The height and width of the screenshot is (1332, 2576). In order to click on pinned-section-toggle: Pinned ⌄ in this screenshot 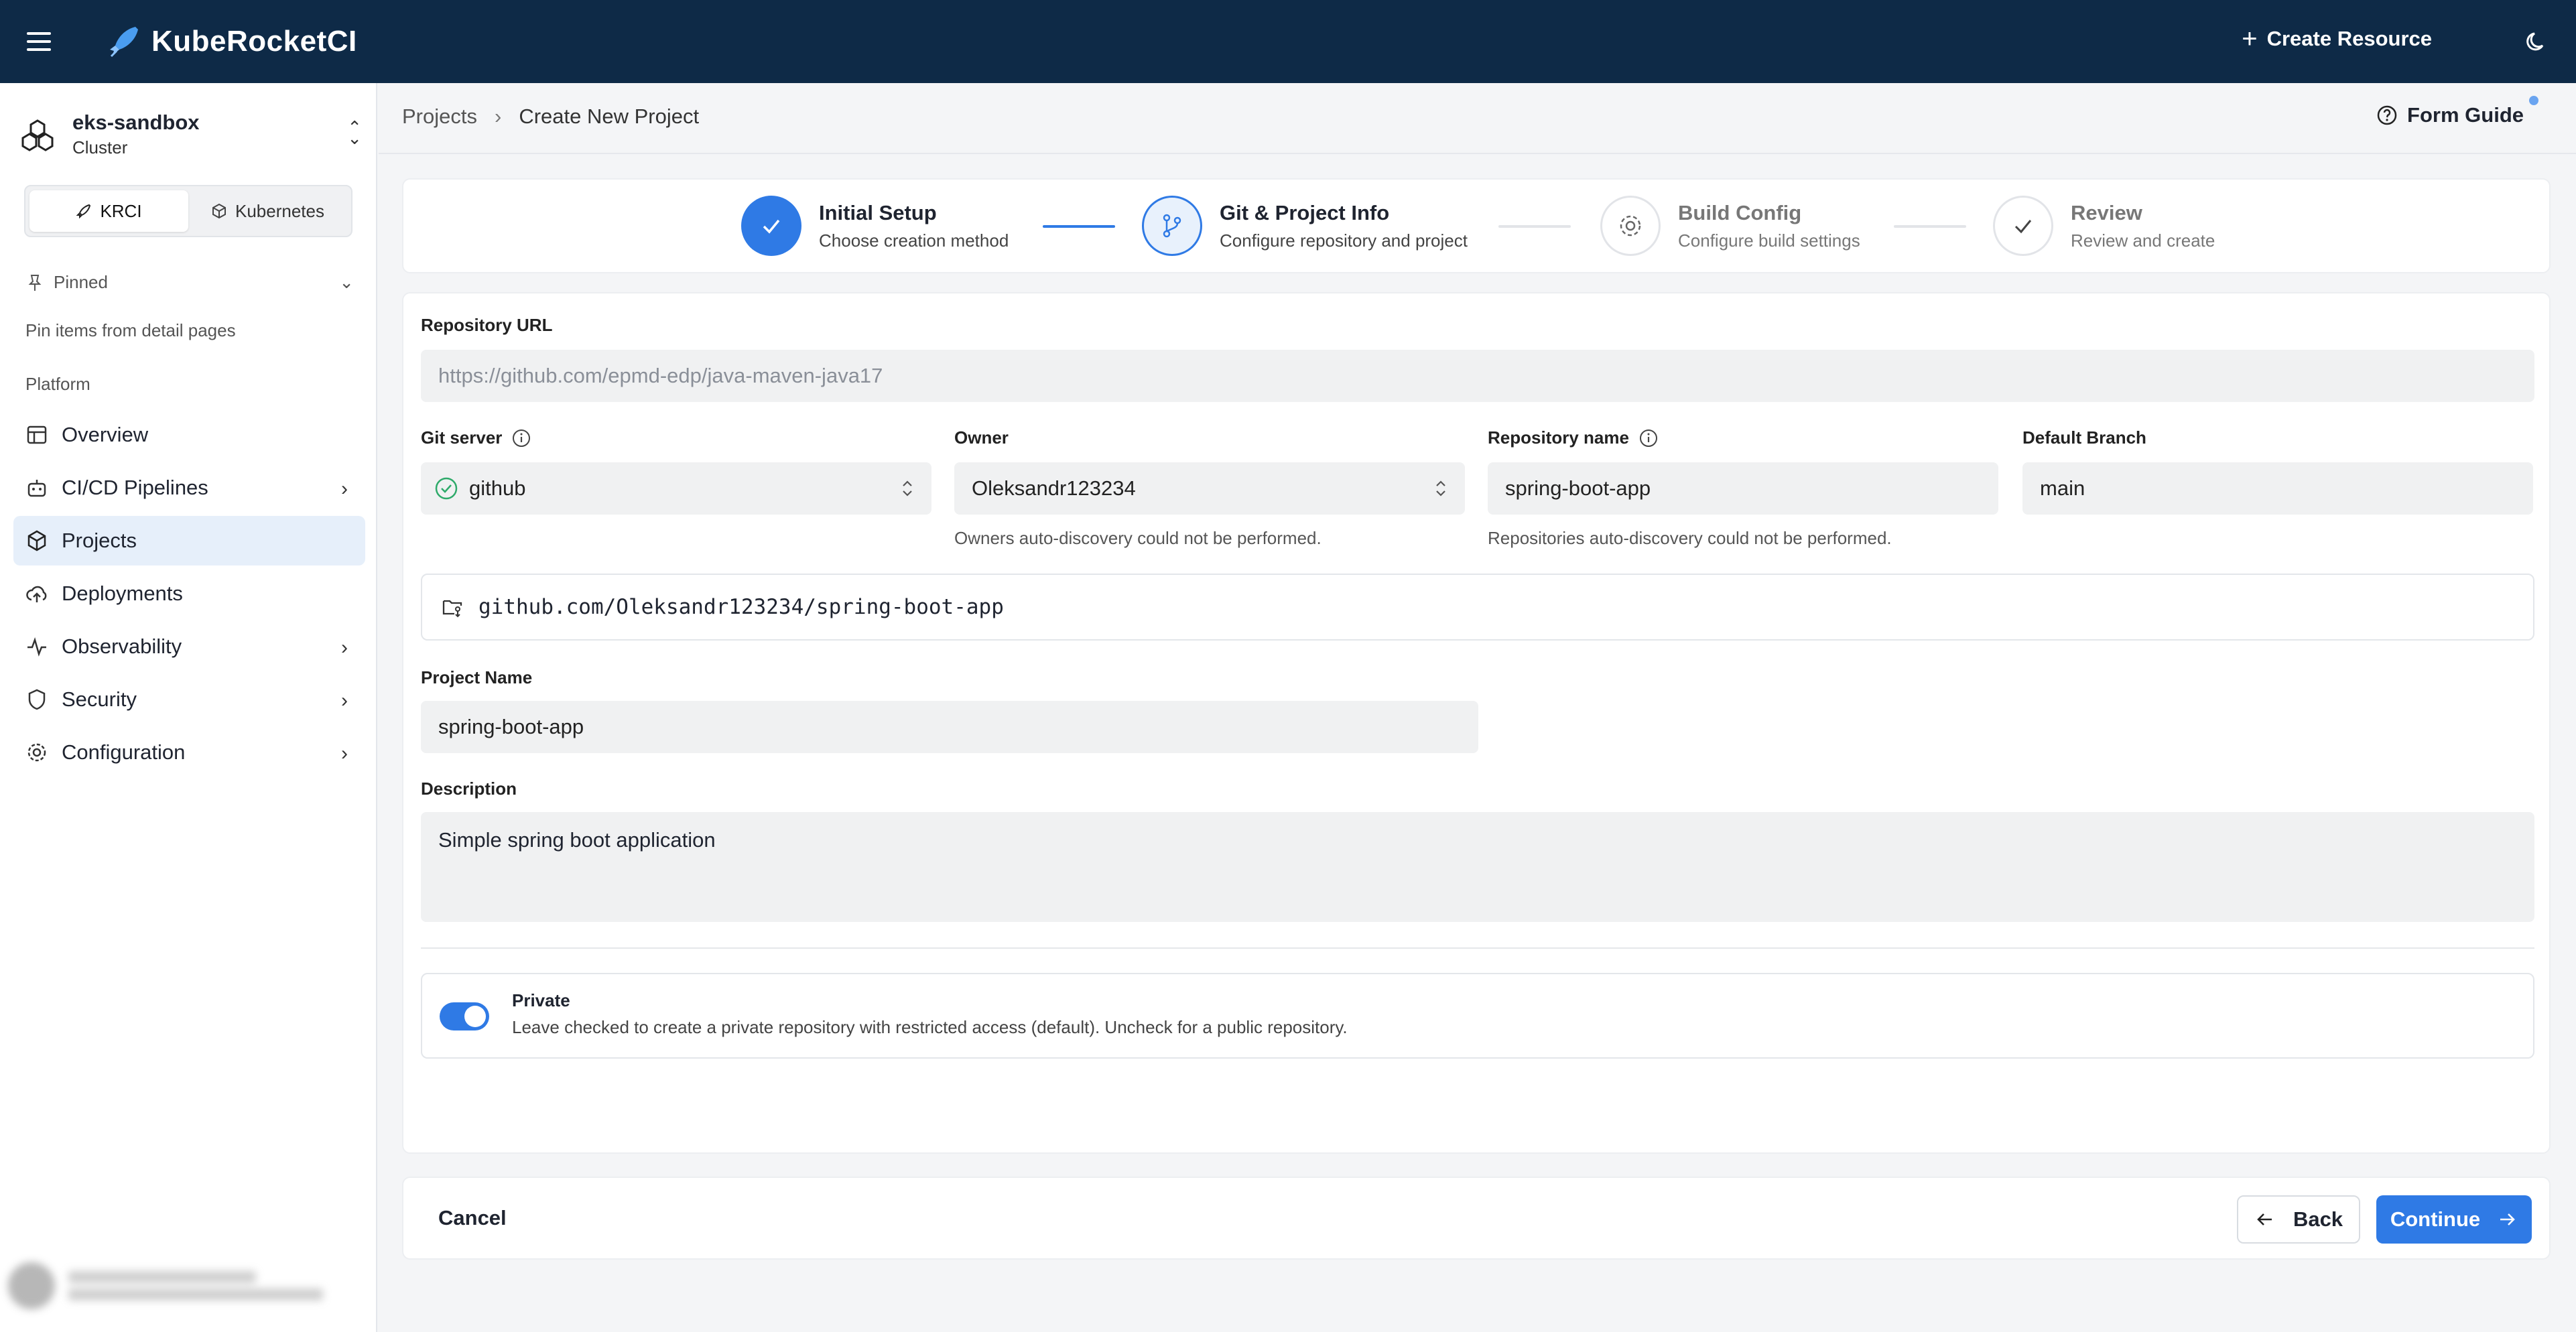, I will do `click(189, 282)`.